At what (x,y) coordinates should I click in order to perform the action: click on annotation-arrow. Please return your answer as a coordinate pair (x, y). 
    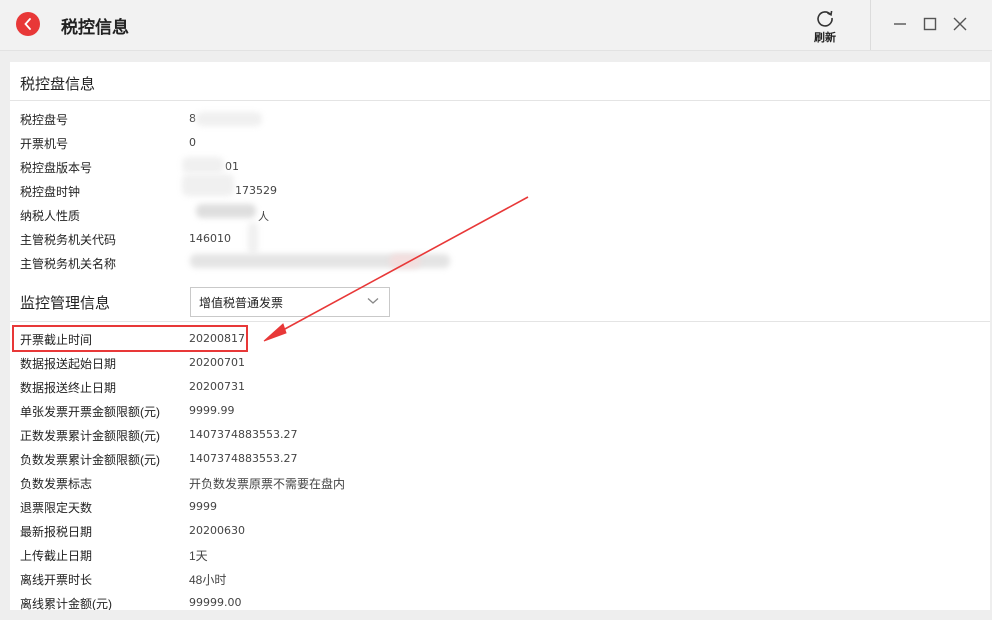
    Looking at the image, I should click on (396, 269).